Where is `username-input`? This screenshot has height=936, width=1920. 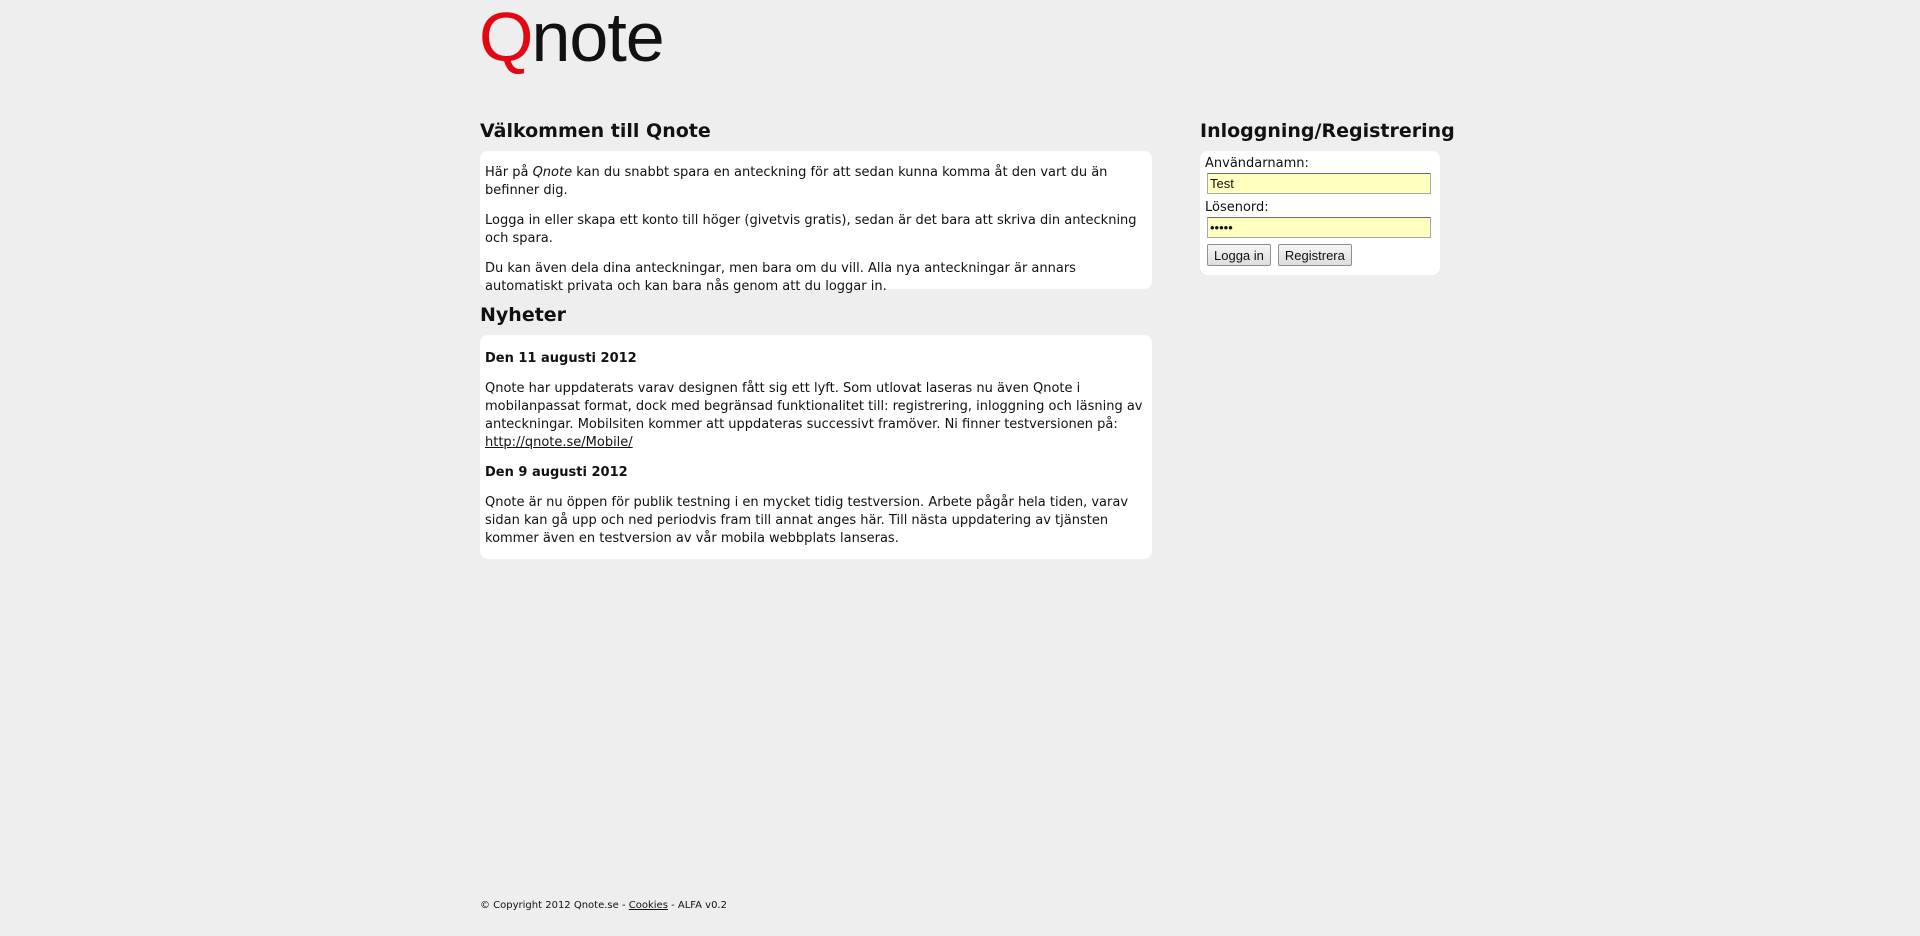 username-input is located at coordinates (1319, 183).